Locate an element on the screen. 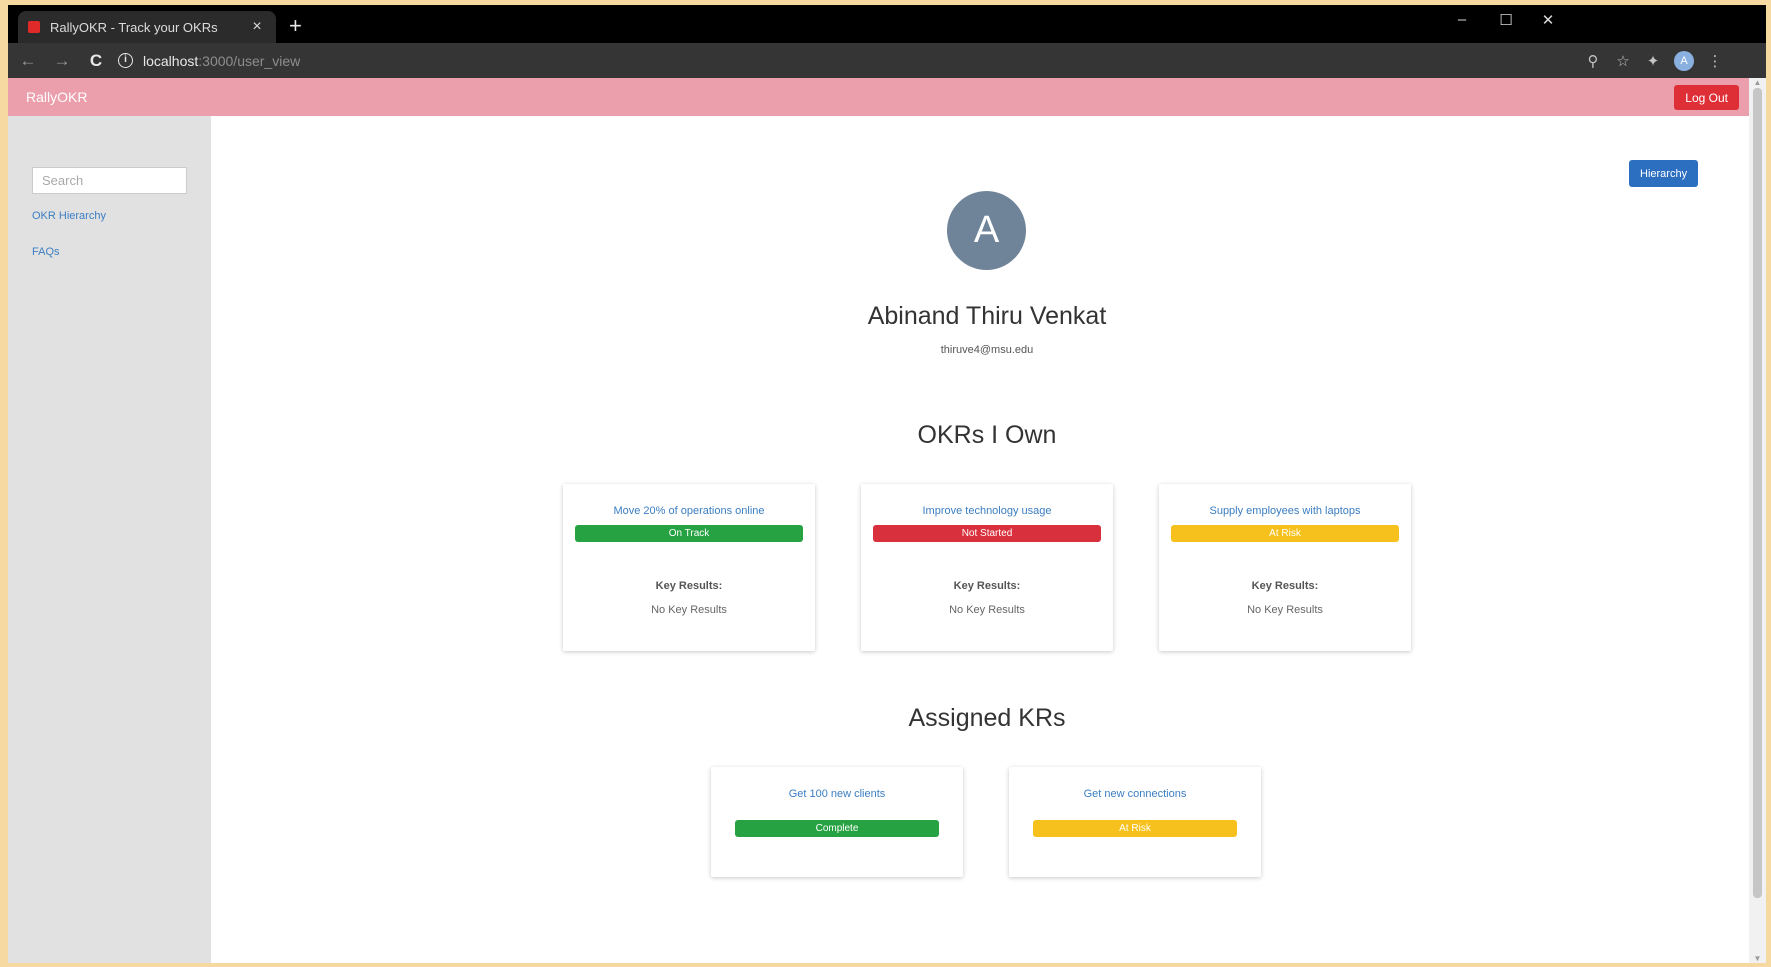 Image resolution: width=1771 pixels, height=967 pixels. okrs-section-title: OKRs I Own is located at coordinates (987, 435).